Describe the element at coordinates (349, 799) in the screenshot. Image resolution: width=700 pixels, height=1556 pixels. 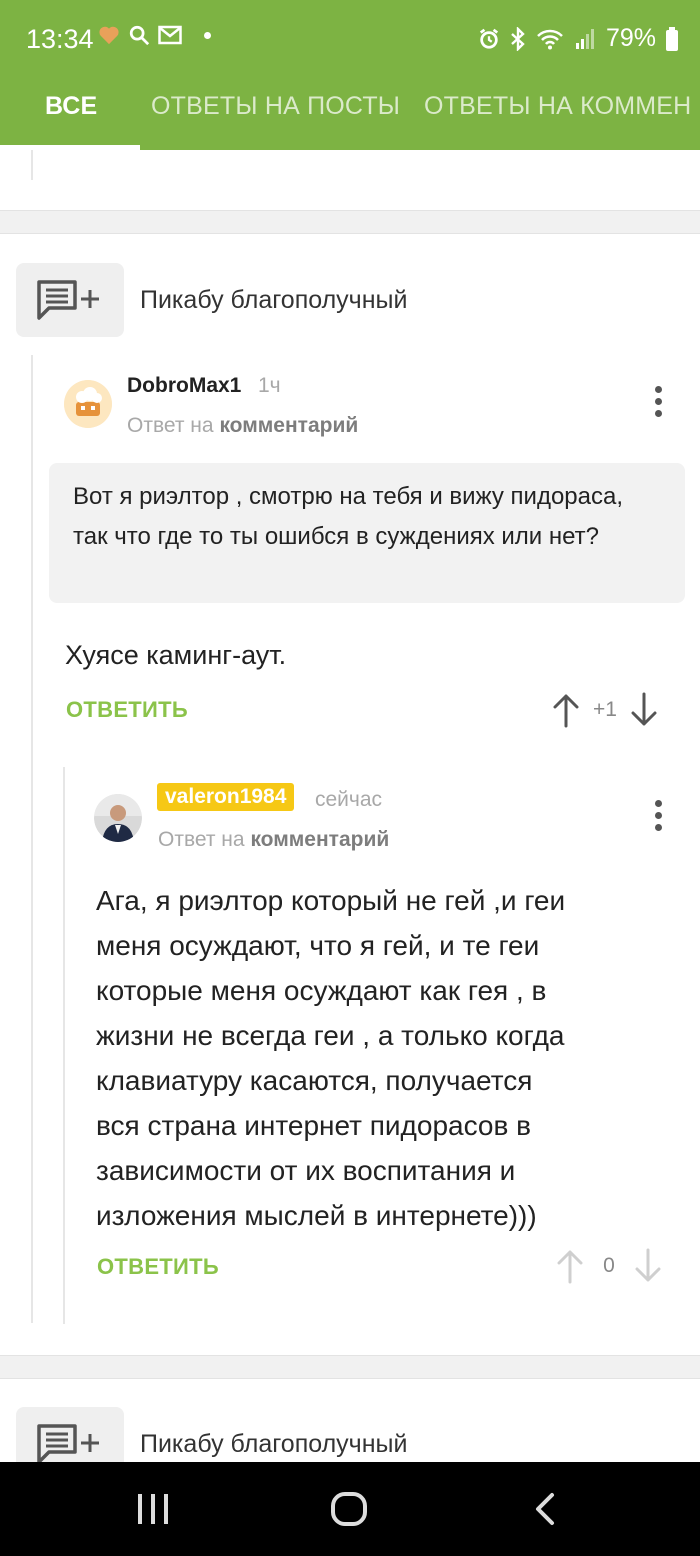
I see `comment-time: сейчас` at that location.